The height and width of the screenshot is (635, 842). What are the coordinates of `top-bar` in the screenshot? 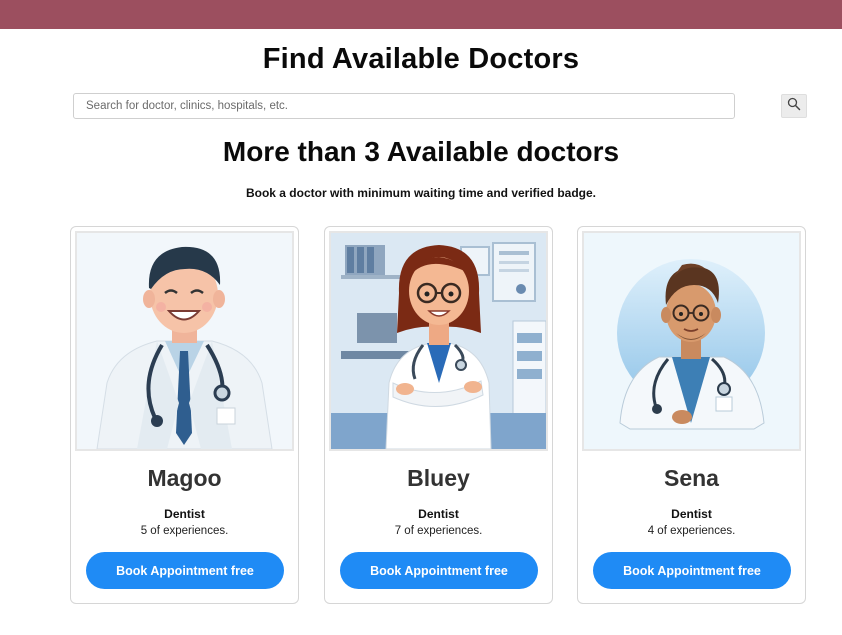 It's located at (421, 14).